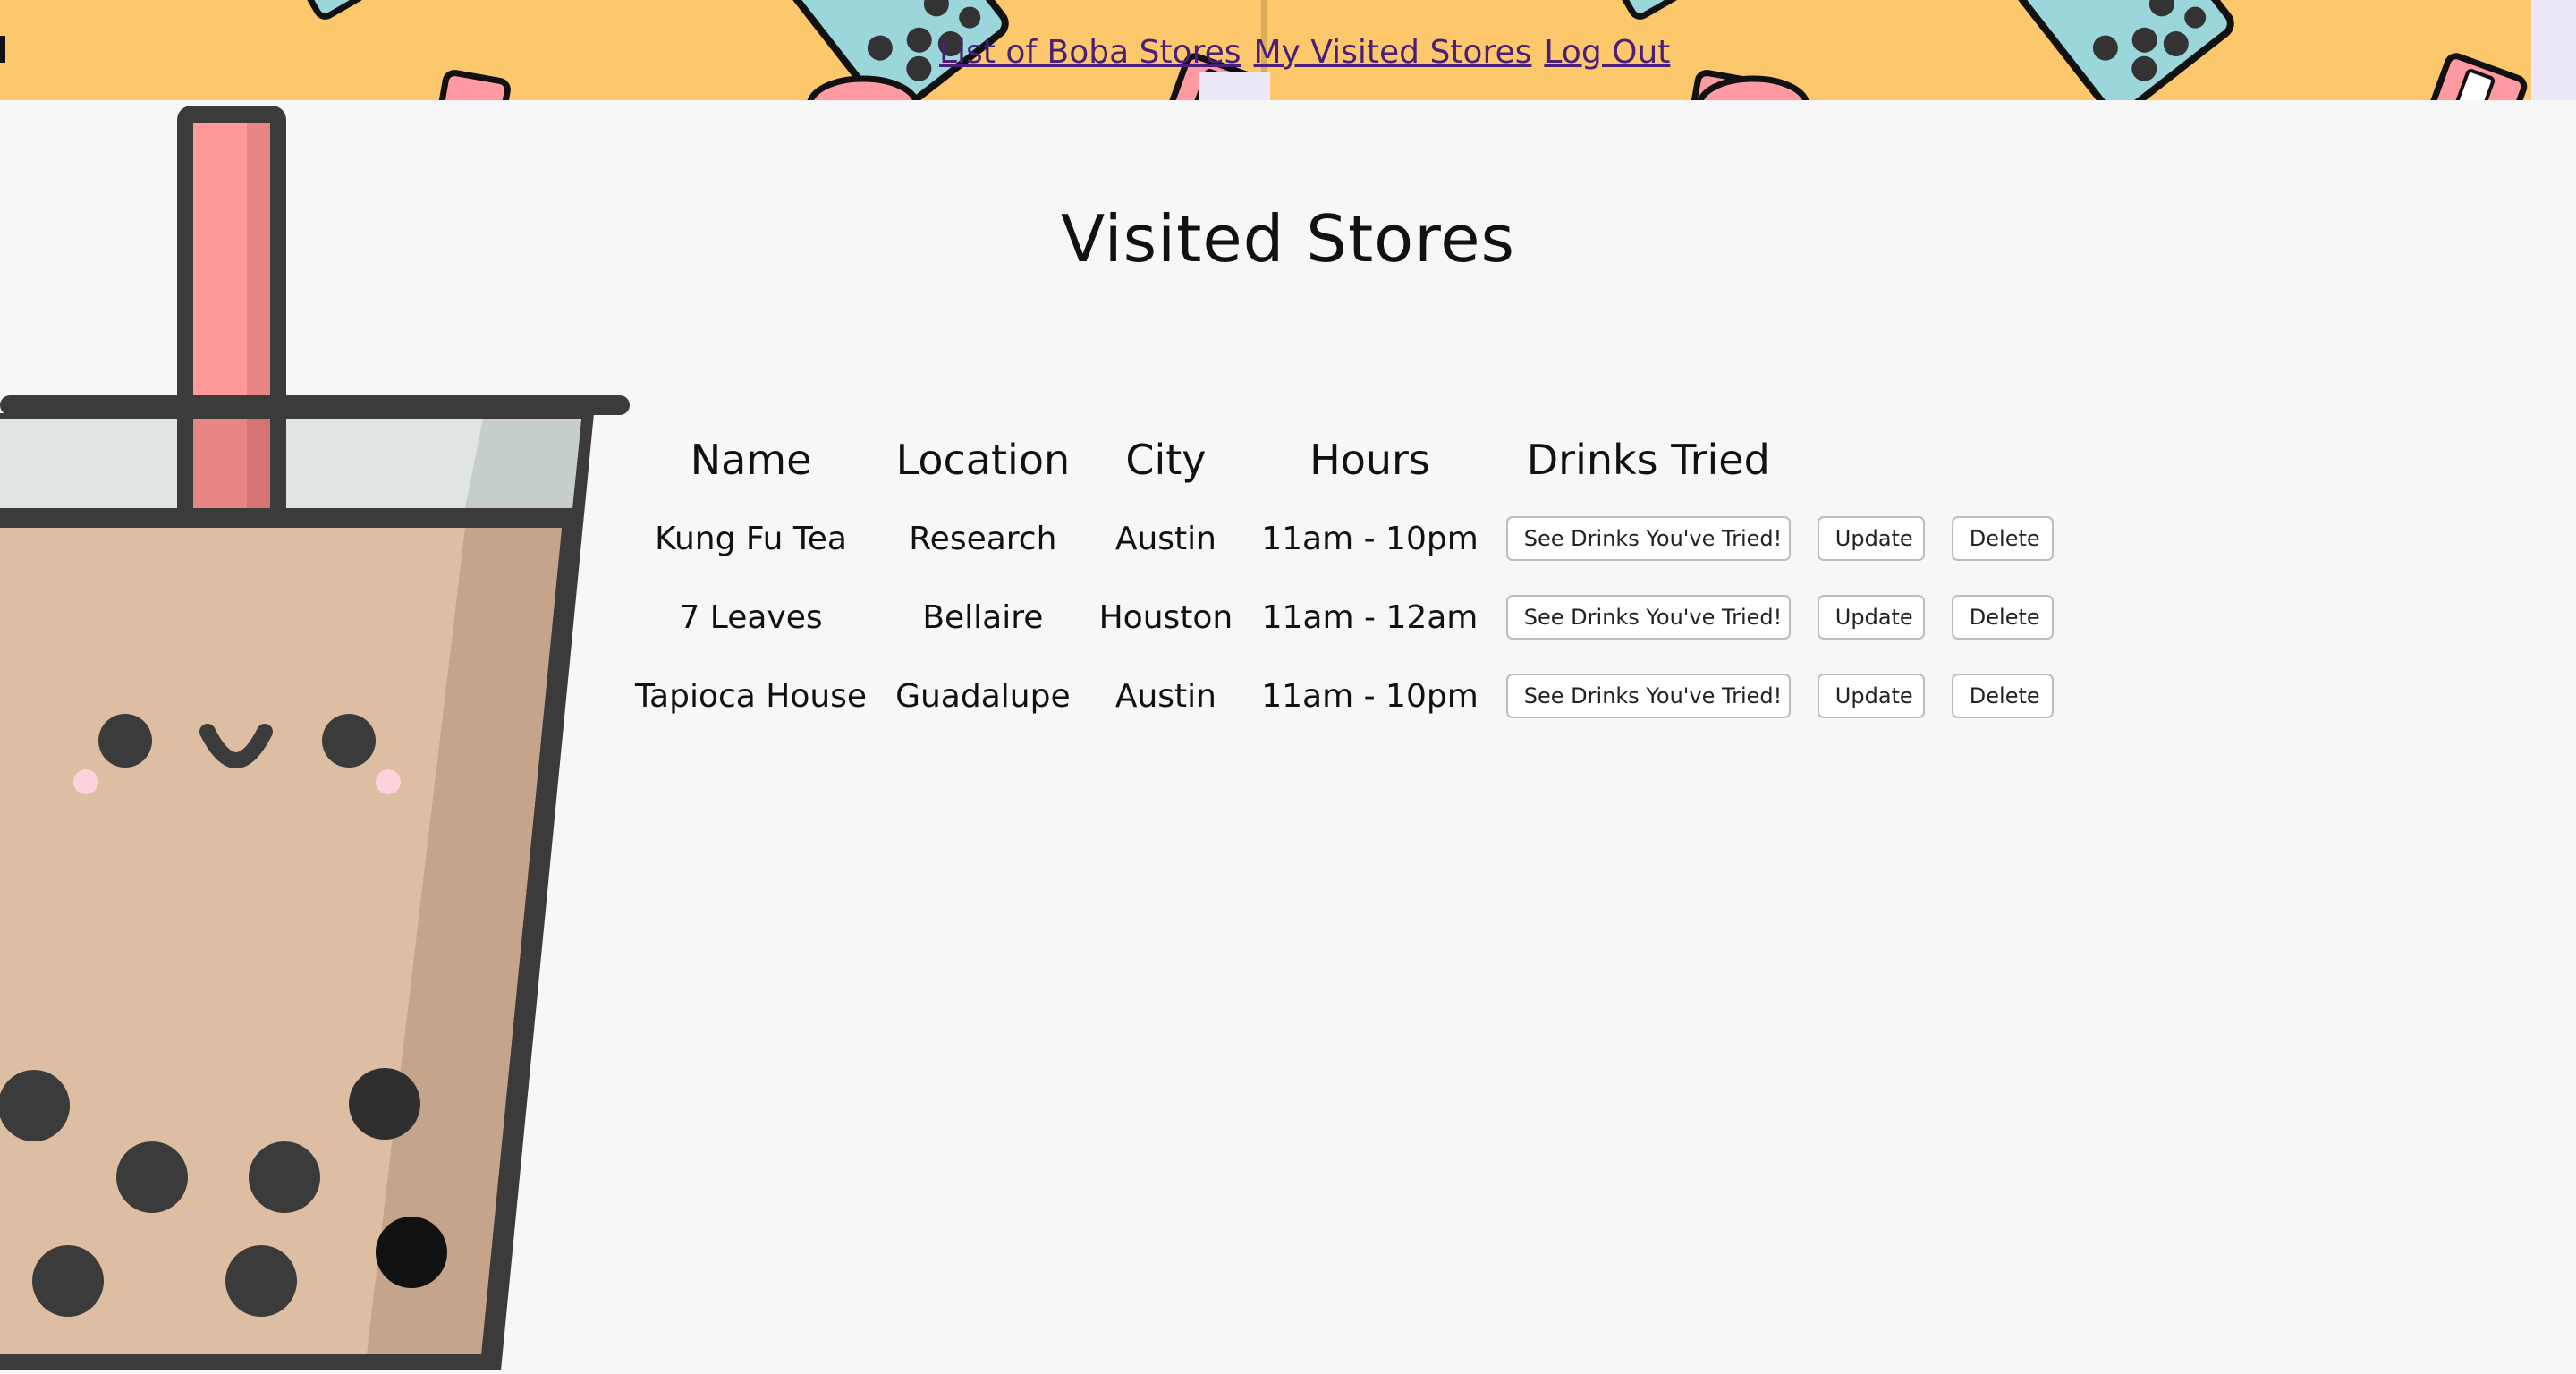  I want to click on cell-location: Research, so click(983, 538).